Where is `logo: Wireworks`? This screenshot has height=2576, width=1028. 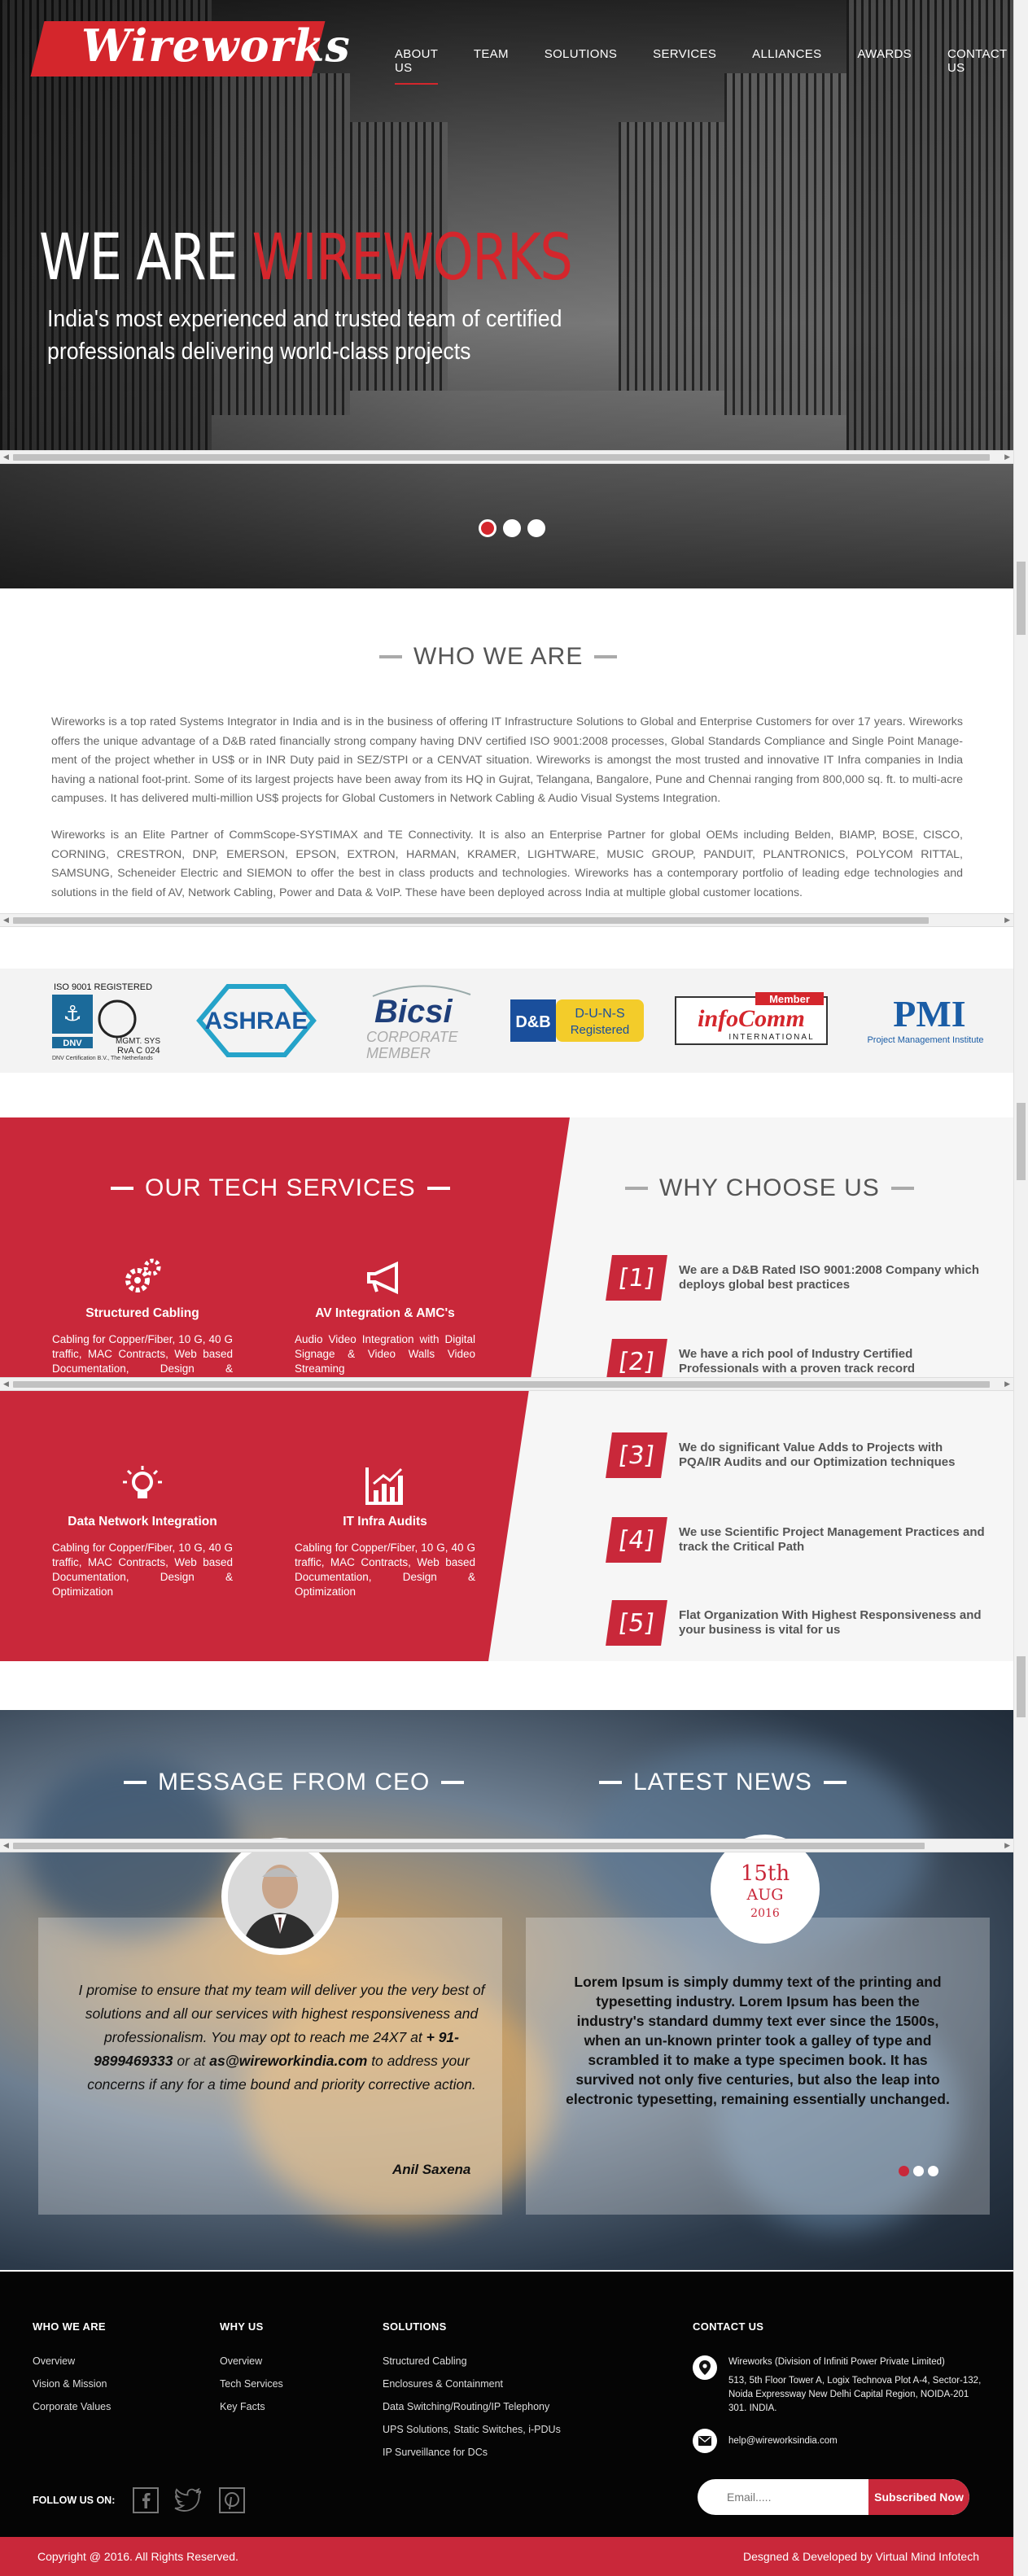 logo: Wireworks is located at coordinates (216, 46).